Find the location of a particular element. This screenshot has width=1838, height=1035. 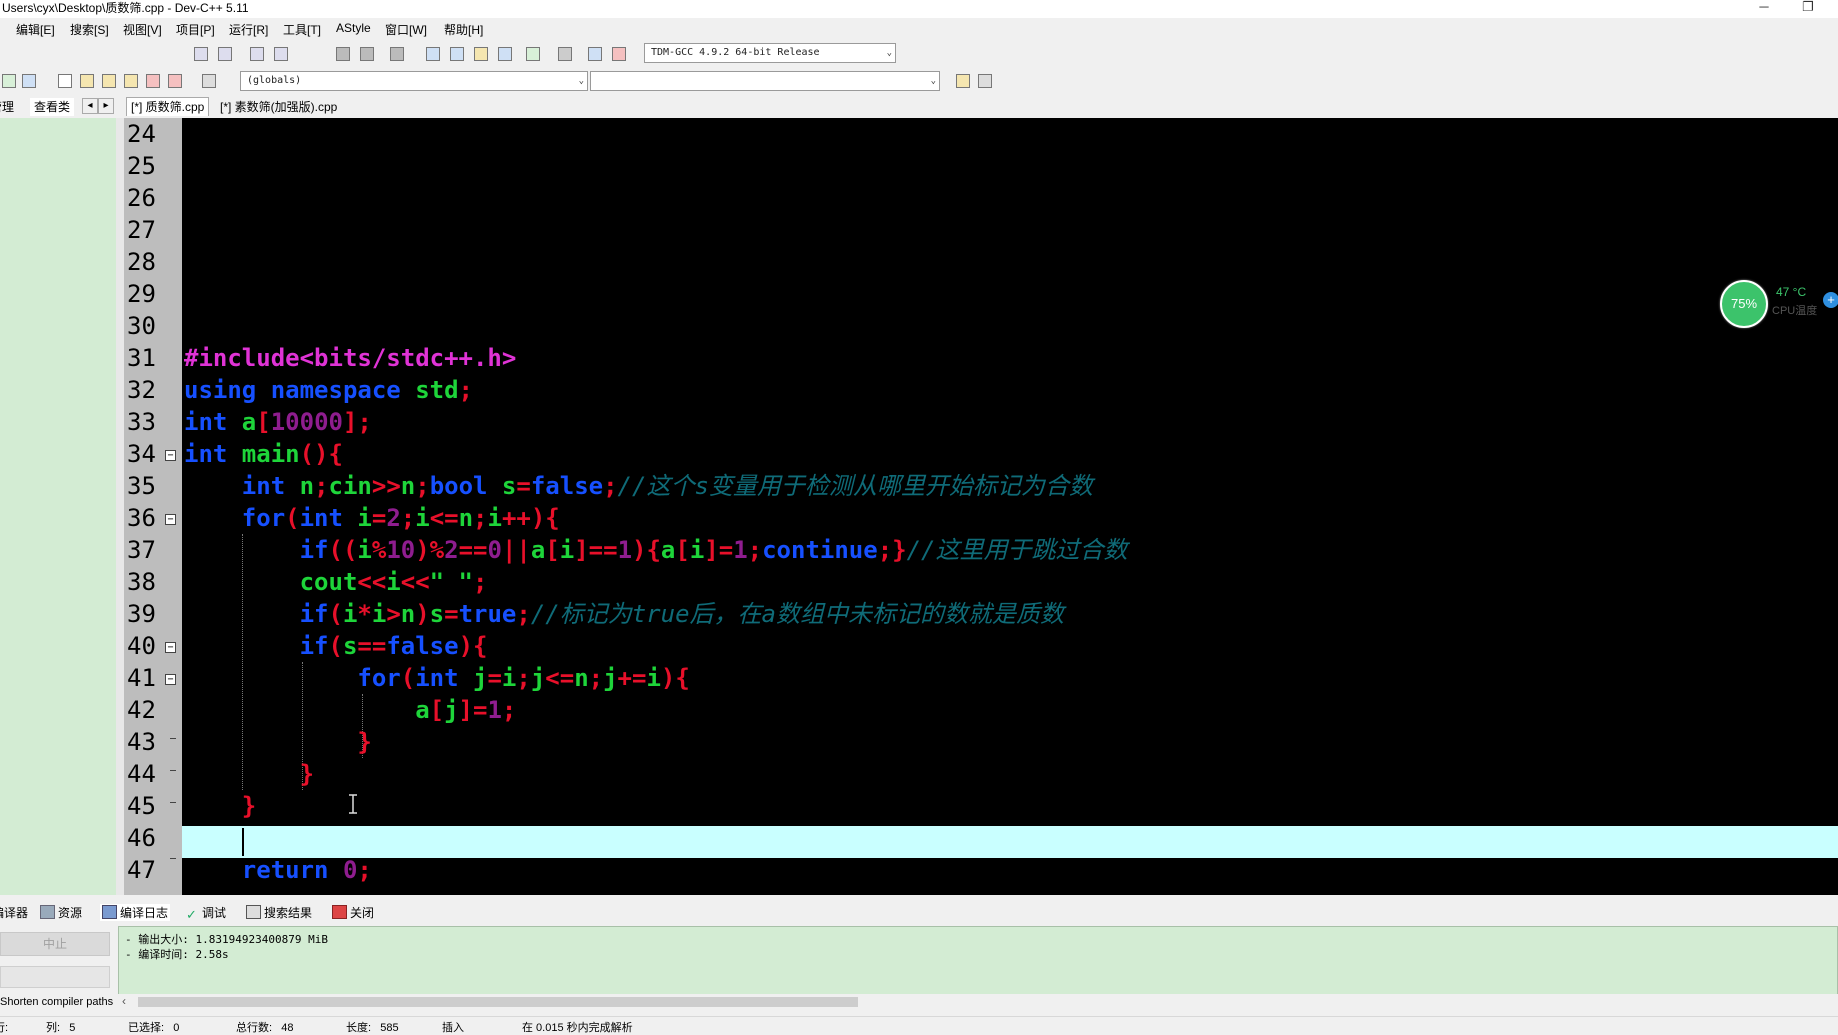

code-token: >> is located at coordinates (386, 486).